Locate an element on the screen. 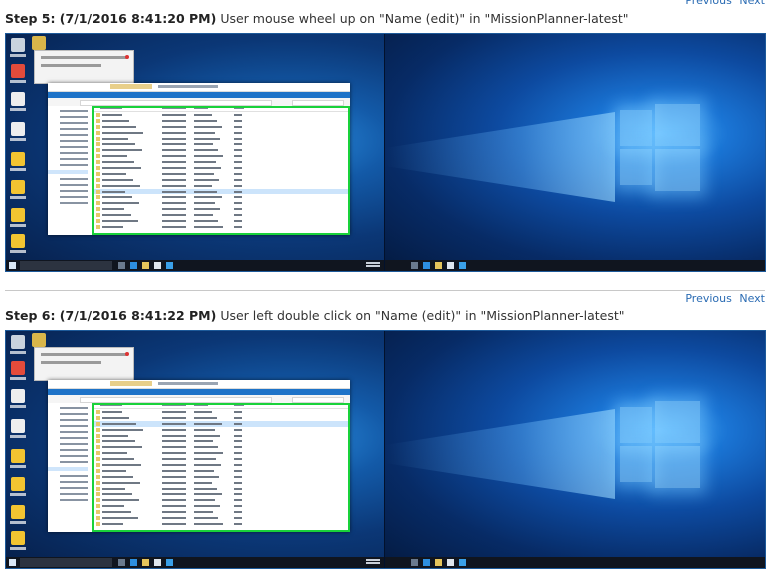  step-5-label: Step 5: (7/1/2016 8:41:20 PM) is located at coordinates (111, 18).